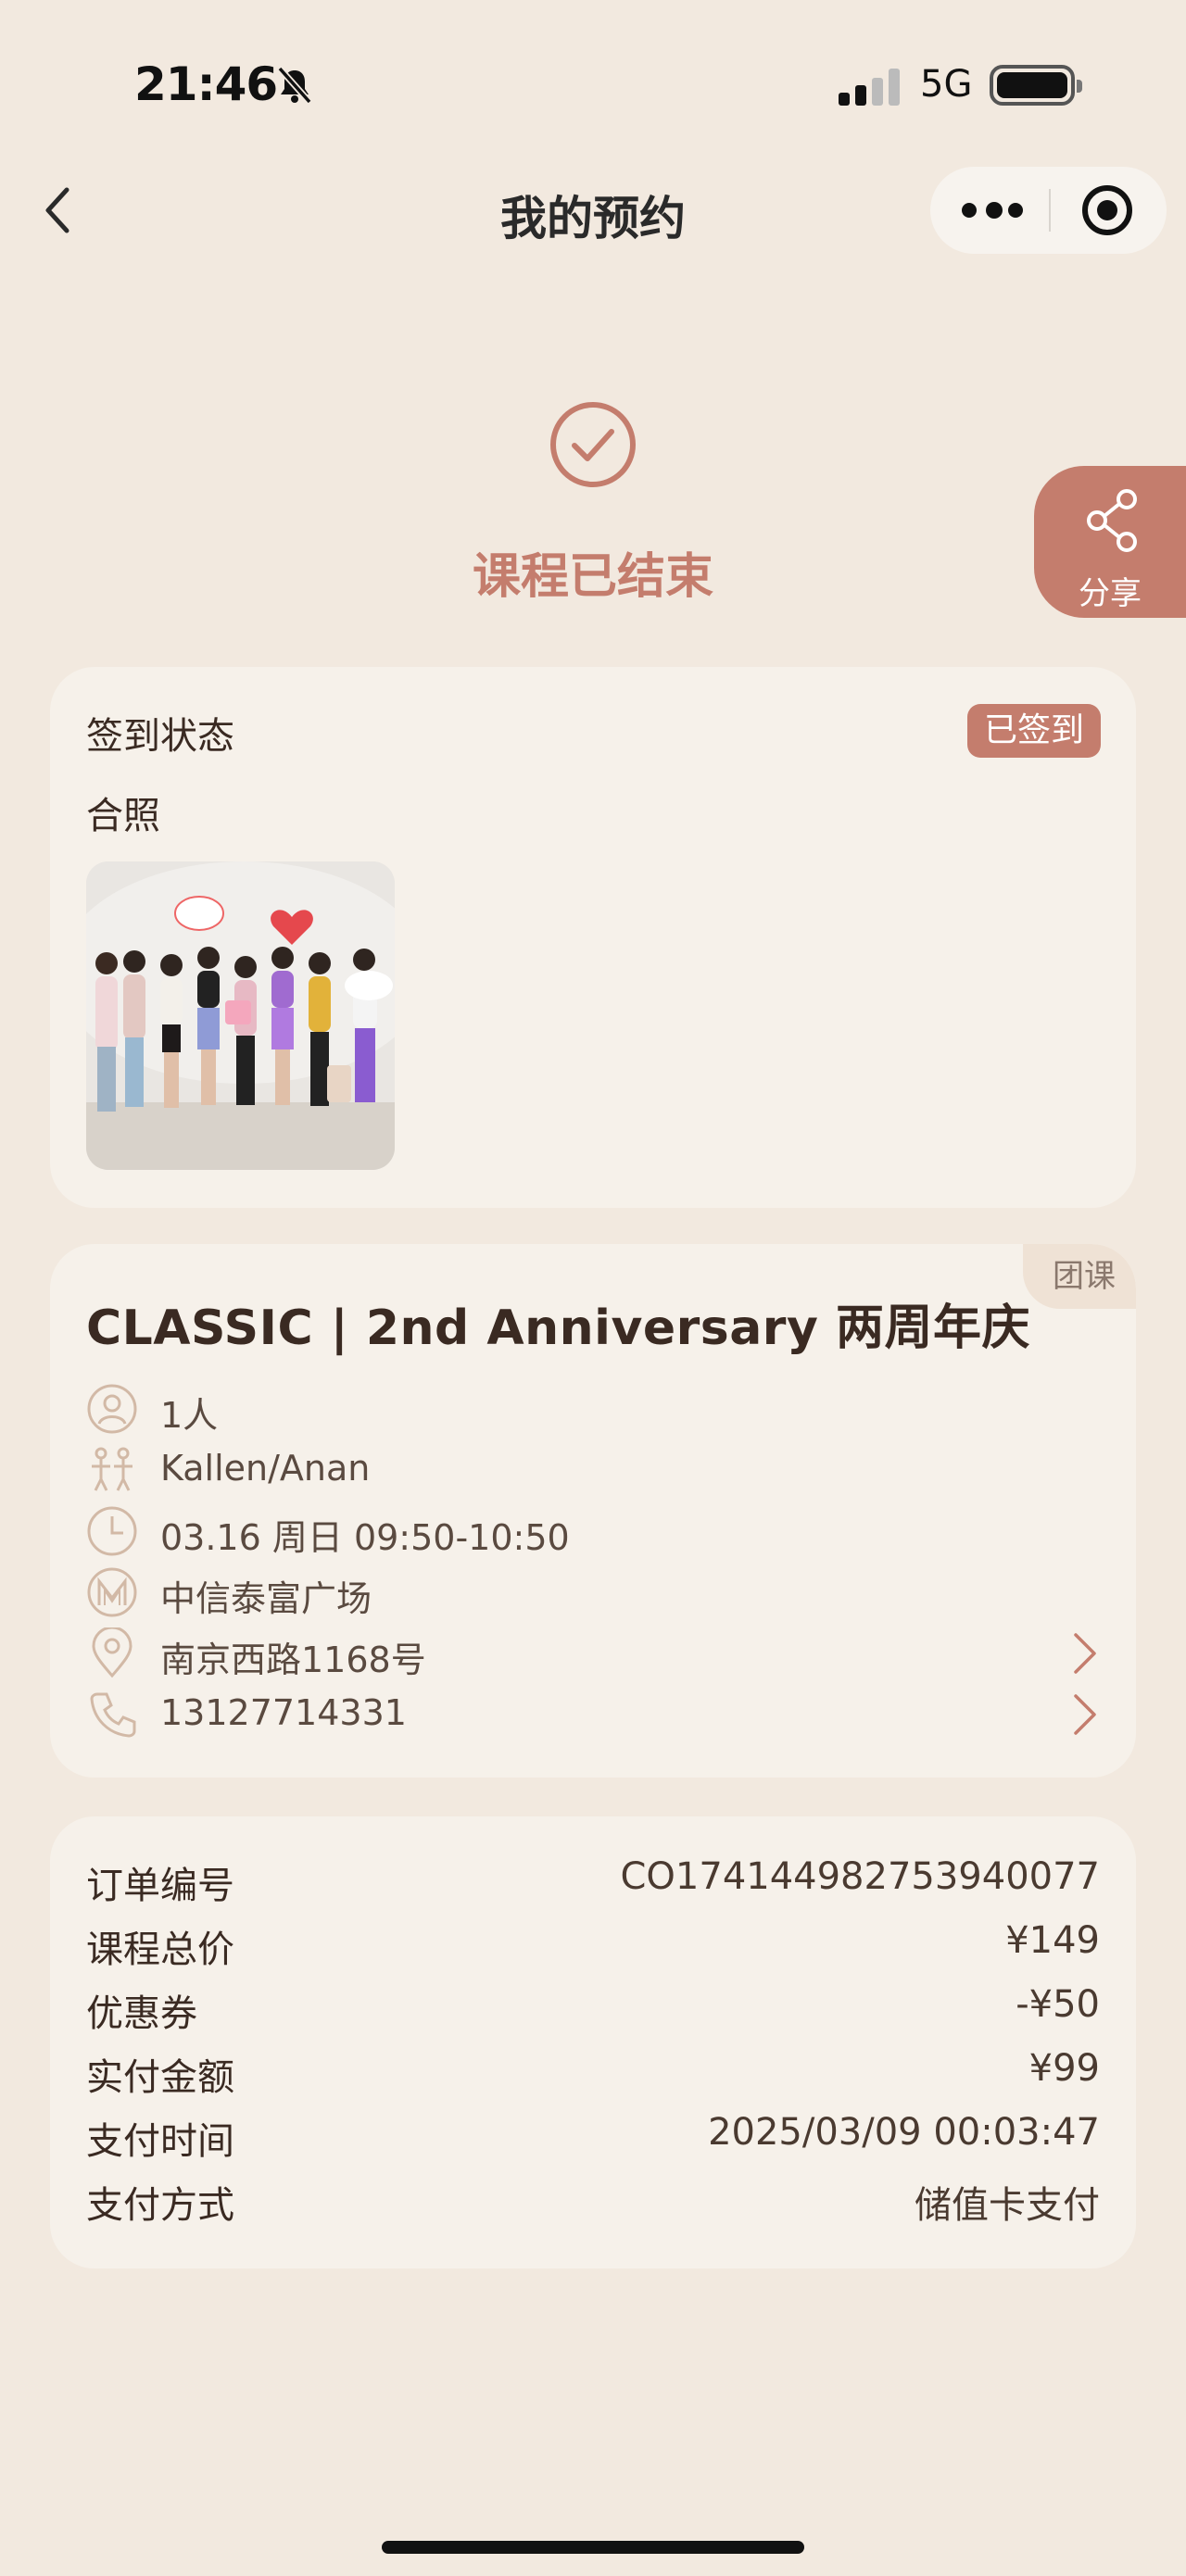 The image size is (1186, 2576). I want to click on group-photo-image, so click(240, 1015).